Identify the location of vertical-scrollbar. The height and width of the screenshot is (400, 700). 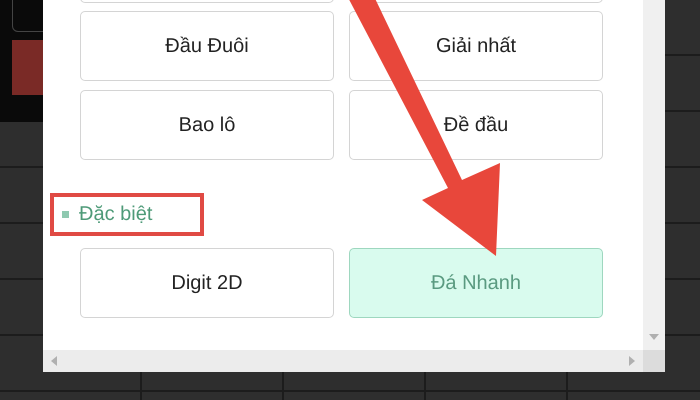
(654, 175).